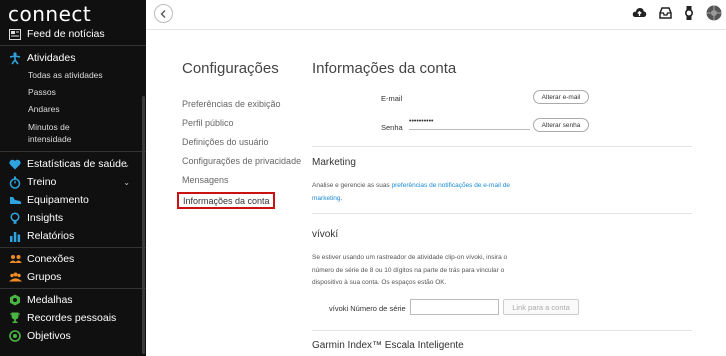 The width and height of the screenshot is (726, 356). I want to click on group-icon, so click(15, 277).